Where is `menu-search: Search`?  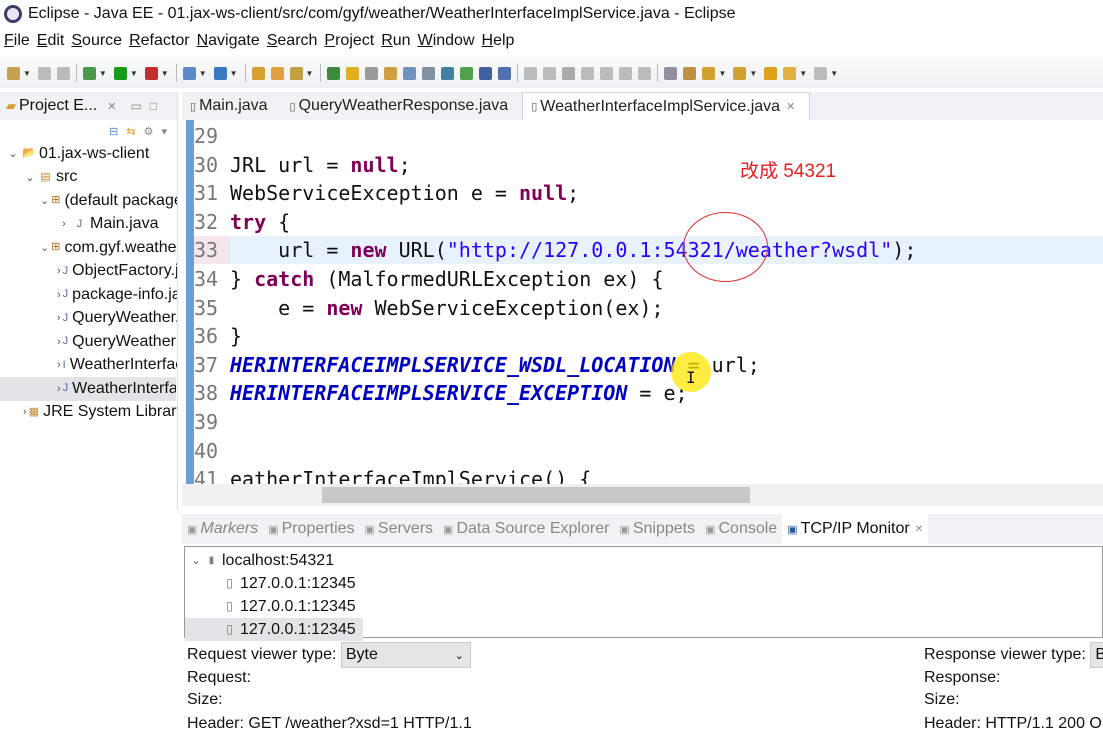
menu-search: Search is located at coordinates (292, 41).